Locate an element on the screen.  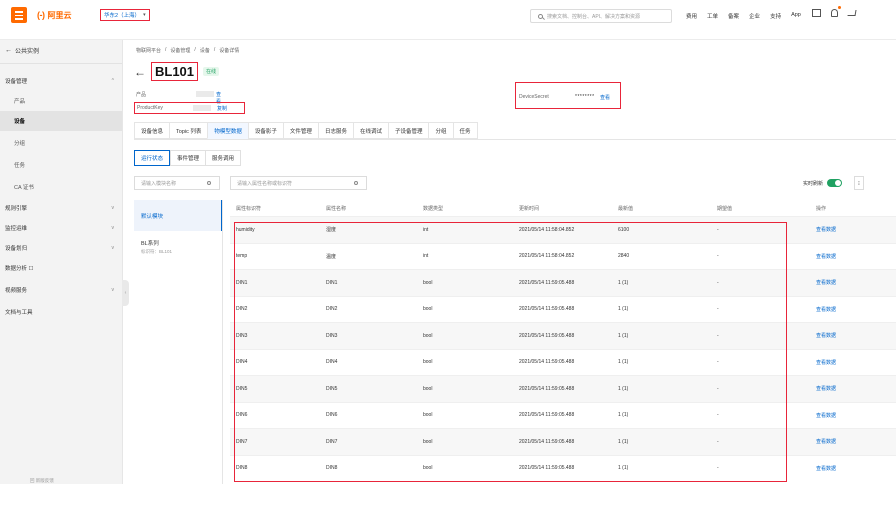
table-cell: DIN7 is located at coordinates (242, 441).